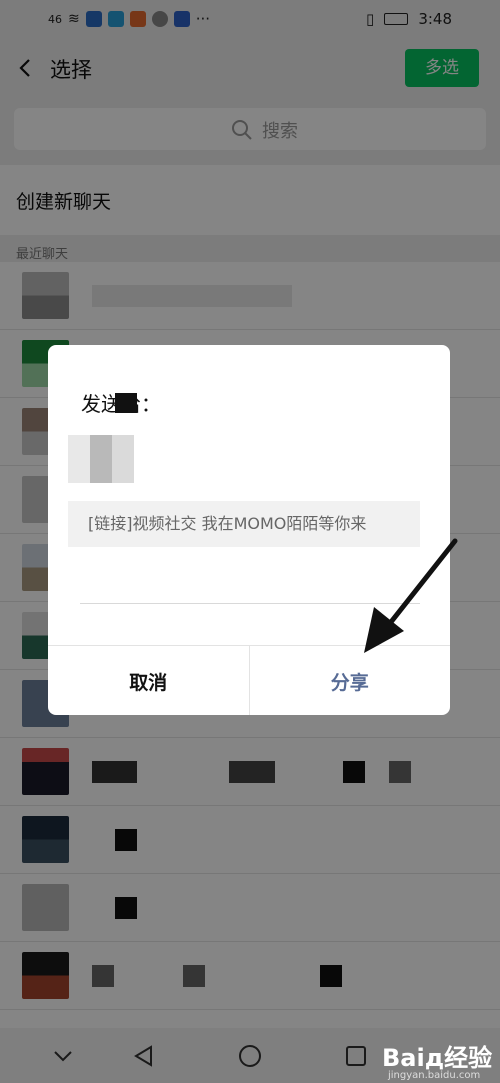 The image size is (500, 1083). Describe the element at coordinates (434, 1075) in the screenshot. I see `watermark-url: jingyan.baidu.com` at that location.